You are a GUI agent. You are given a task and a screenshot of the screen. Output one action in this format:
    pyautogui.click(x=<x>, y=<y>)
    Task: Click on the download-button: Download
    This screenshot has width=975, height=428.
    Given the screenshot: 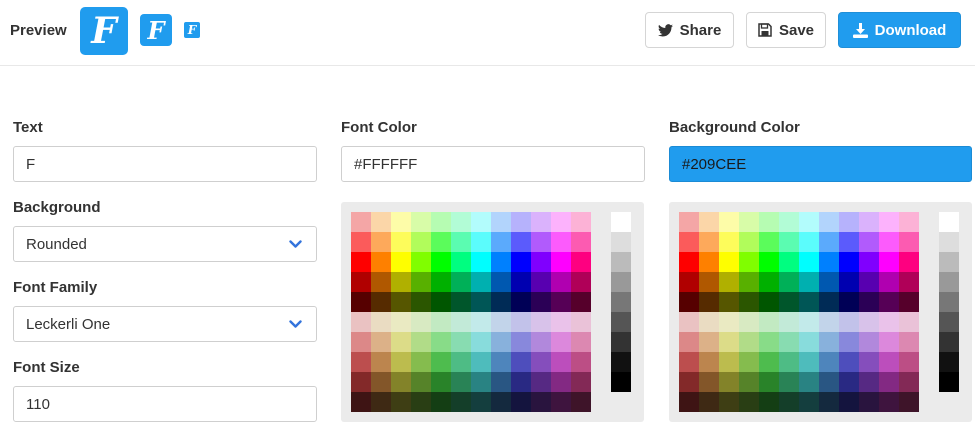 What is the action you would take?
    pyautogui.click(x=899, y=30)
    